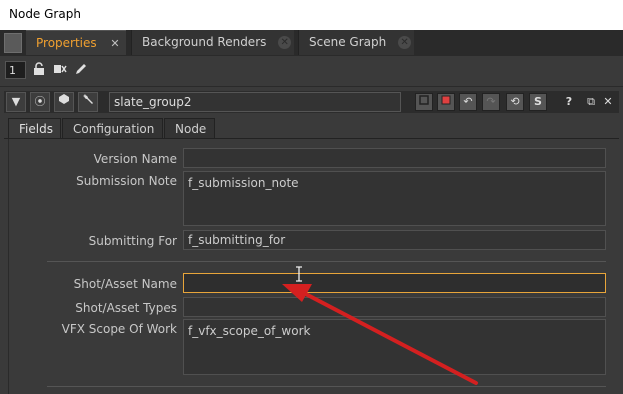 The height and width of the screenshot is (394, 623). I want to click on annotation-arrow-icon, so click(380, 334).